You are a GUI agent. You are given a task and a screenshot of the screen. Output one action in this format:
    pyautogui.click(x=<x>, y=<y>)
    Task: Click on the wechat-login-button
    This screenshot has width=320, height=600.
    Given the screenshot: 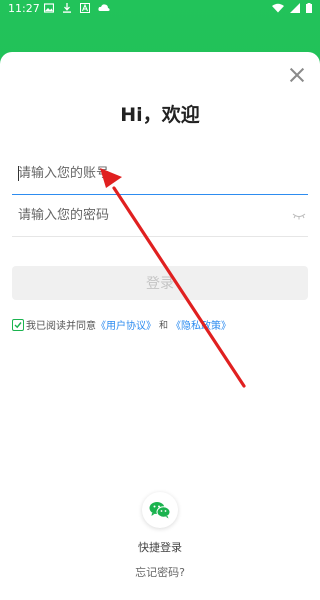 What is the action you would take?
    pyautogui.click(x=160, y=510)
    